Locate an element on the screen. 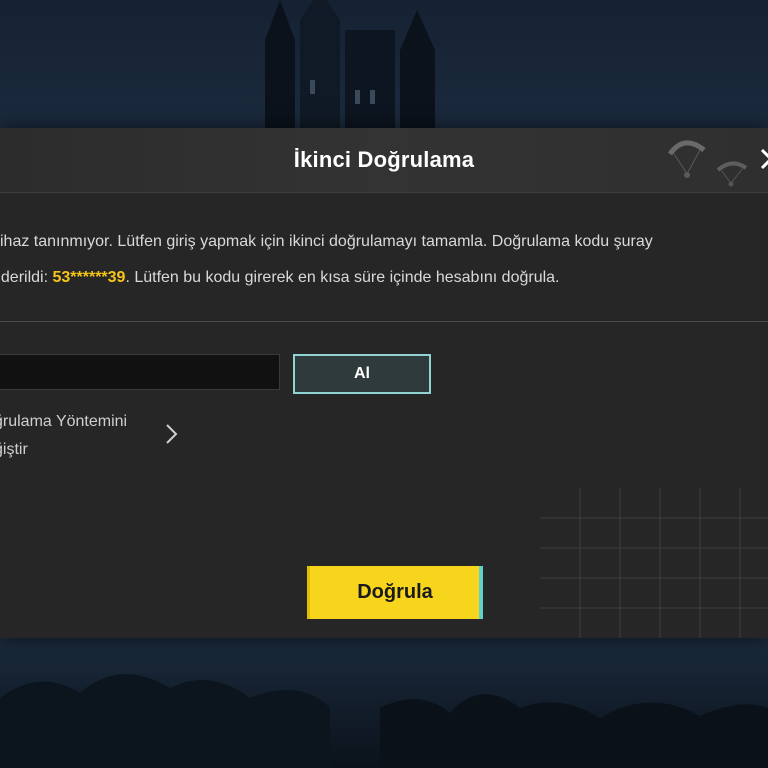 This screenshot has width=768, height=768. change-verification-method-link: ğrulama Yöntemini ğiştir is located at coordinates (97, 436).